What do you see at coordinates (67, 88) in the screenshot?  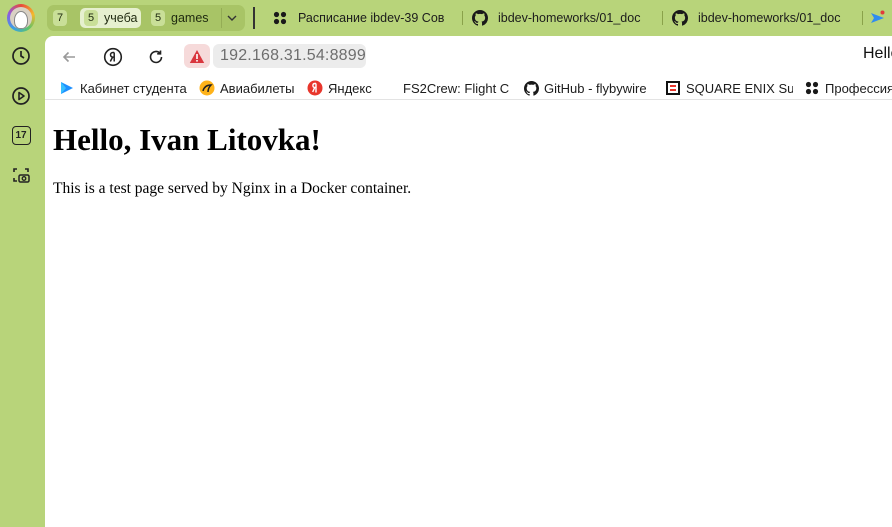 I see `play-blue-icon` at bounding box center [67, 88].